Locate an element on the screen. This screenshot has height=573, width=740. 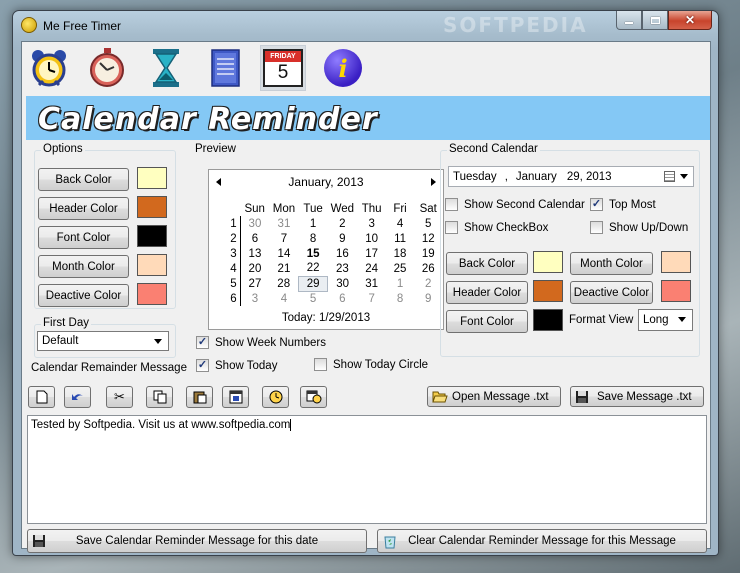
minimize-button is located at coordinates (629, 20).